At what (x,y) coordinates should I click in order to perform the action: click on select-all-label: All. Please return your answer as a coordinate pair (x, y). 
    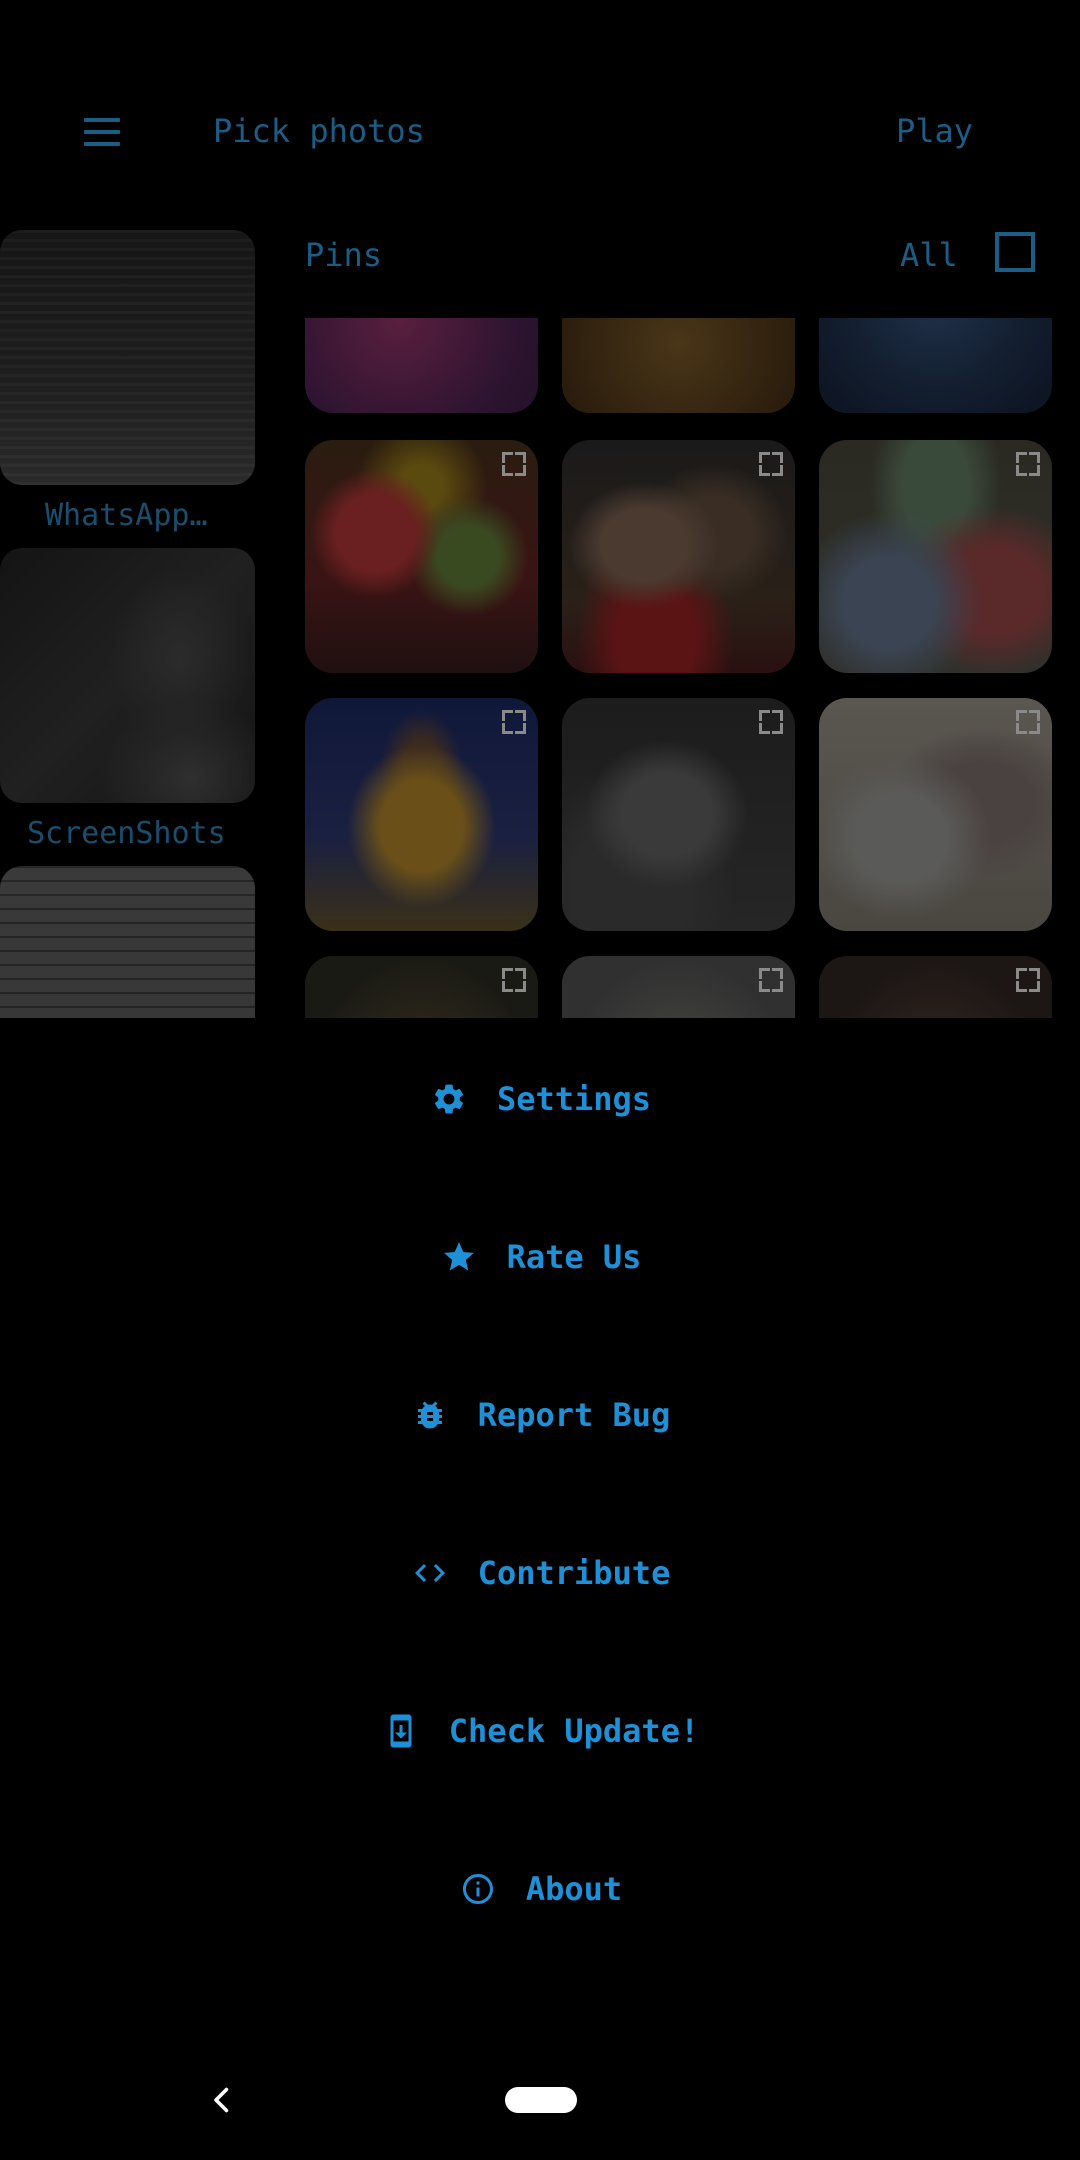
    Looking at the image, I should click on (929, 255).